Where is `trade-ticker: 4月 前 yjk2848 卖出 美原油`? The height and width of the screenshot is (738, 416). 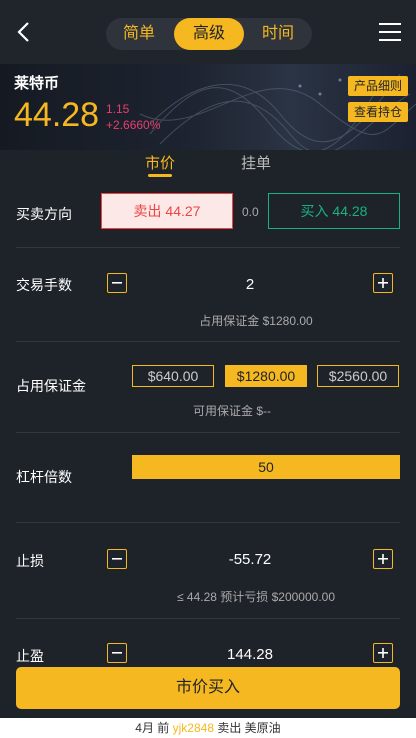
trade-ticker: 4月 前 yjk2848 卖出 美原油 is located at coordinates (208, 728).